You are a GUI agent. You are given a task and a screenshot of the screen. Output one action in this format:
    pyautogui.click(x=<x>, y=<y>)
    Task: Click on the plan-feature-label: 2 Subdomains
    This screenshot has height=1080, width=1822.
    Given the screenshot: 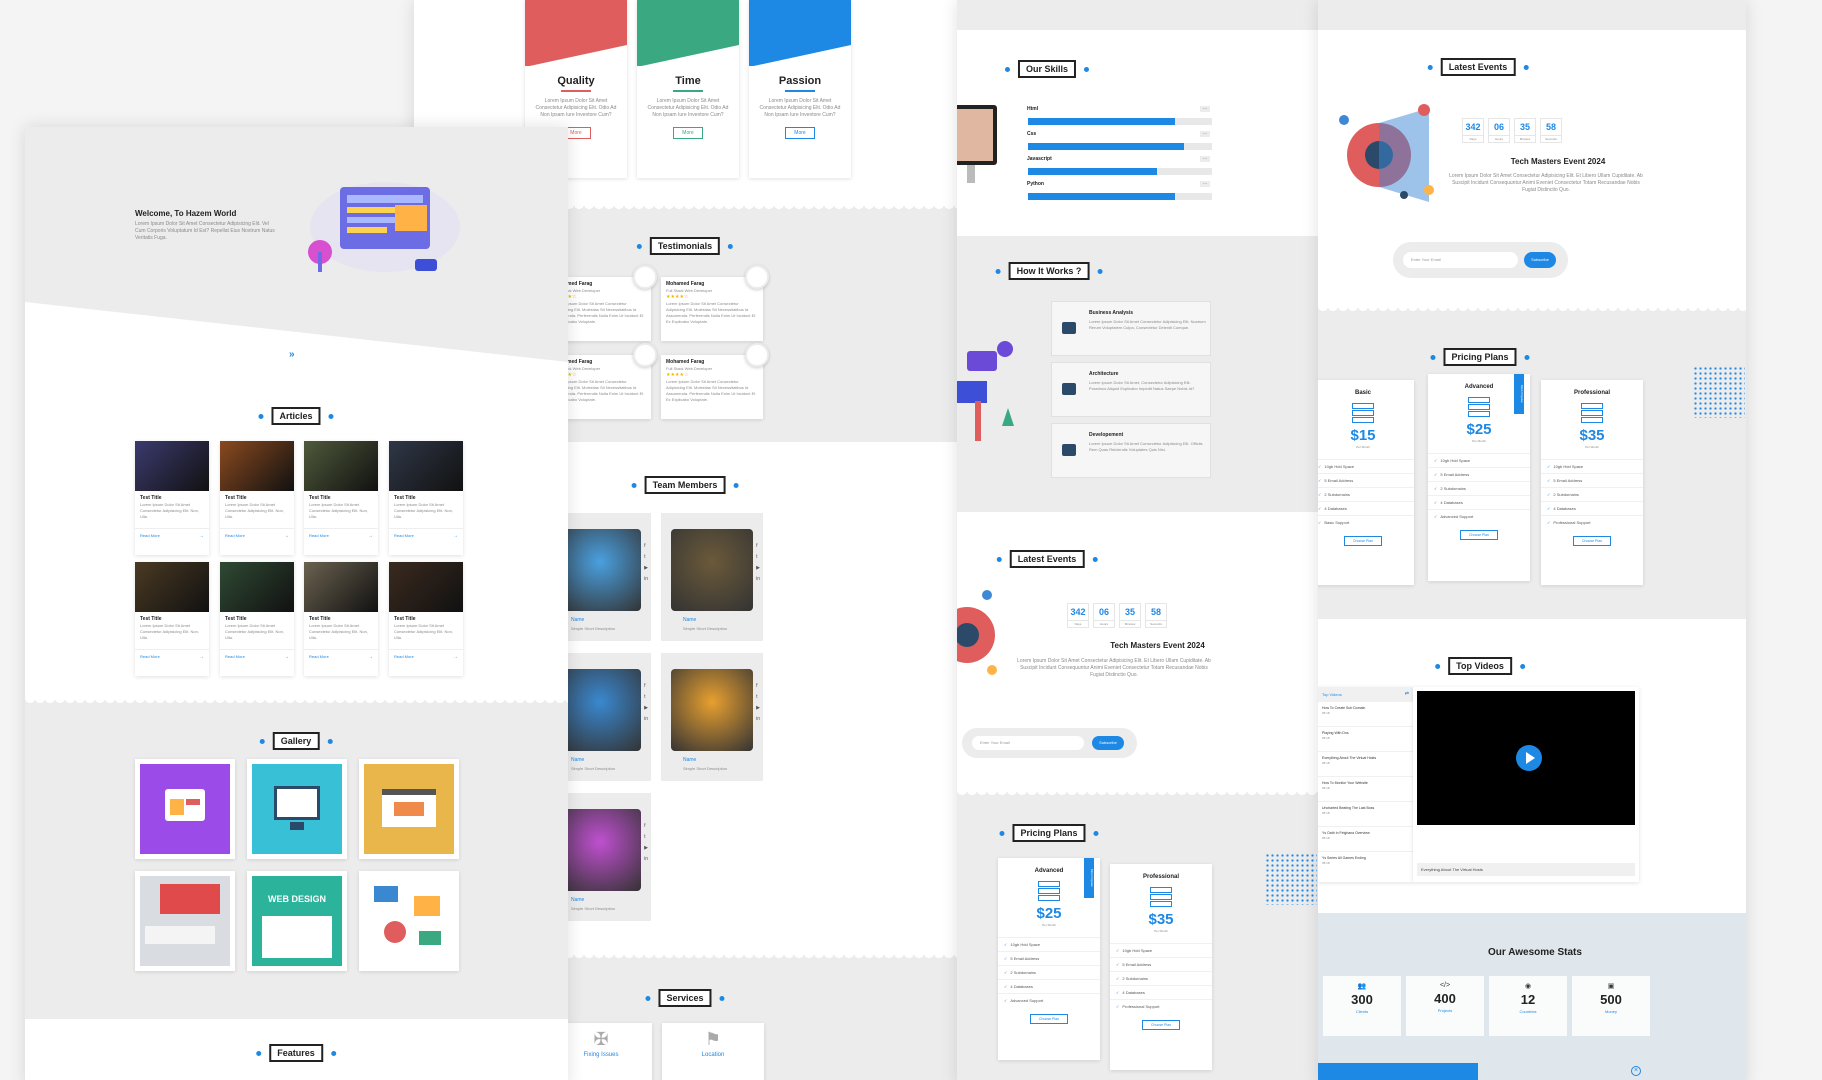 What is the action you would take?
    pyautogui.click(x=1135, y=978)
    